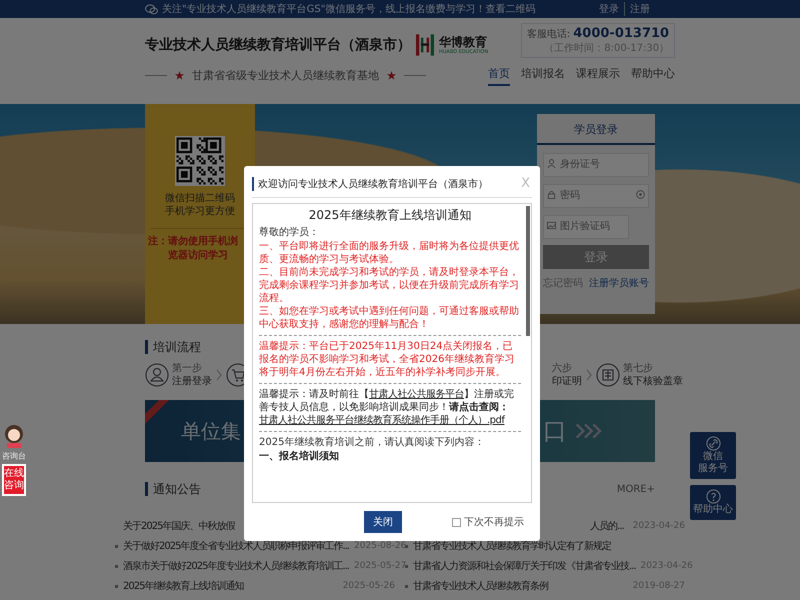 This screenshot has width=800, height=600. Describe the element at coordinates (567, 381) in the screenshot. I see `step-label: 印证明` at that location.